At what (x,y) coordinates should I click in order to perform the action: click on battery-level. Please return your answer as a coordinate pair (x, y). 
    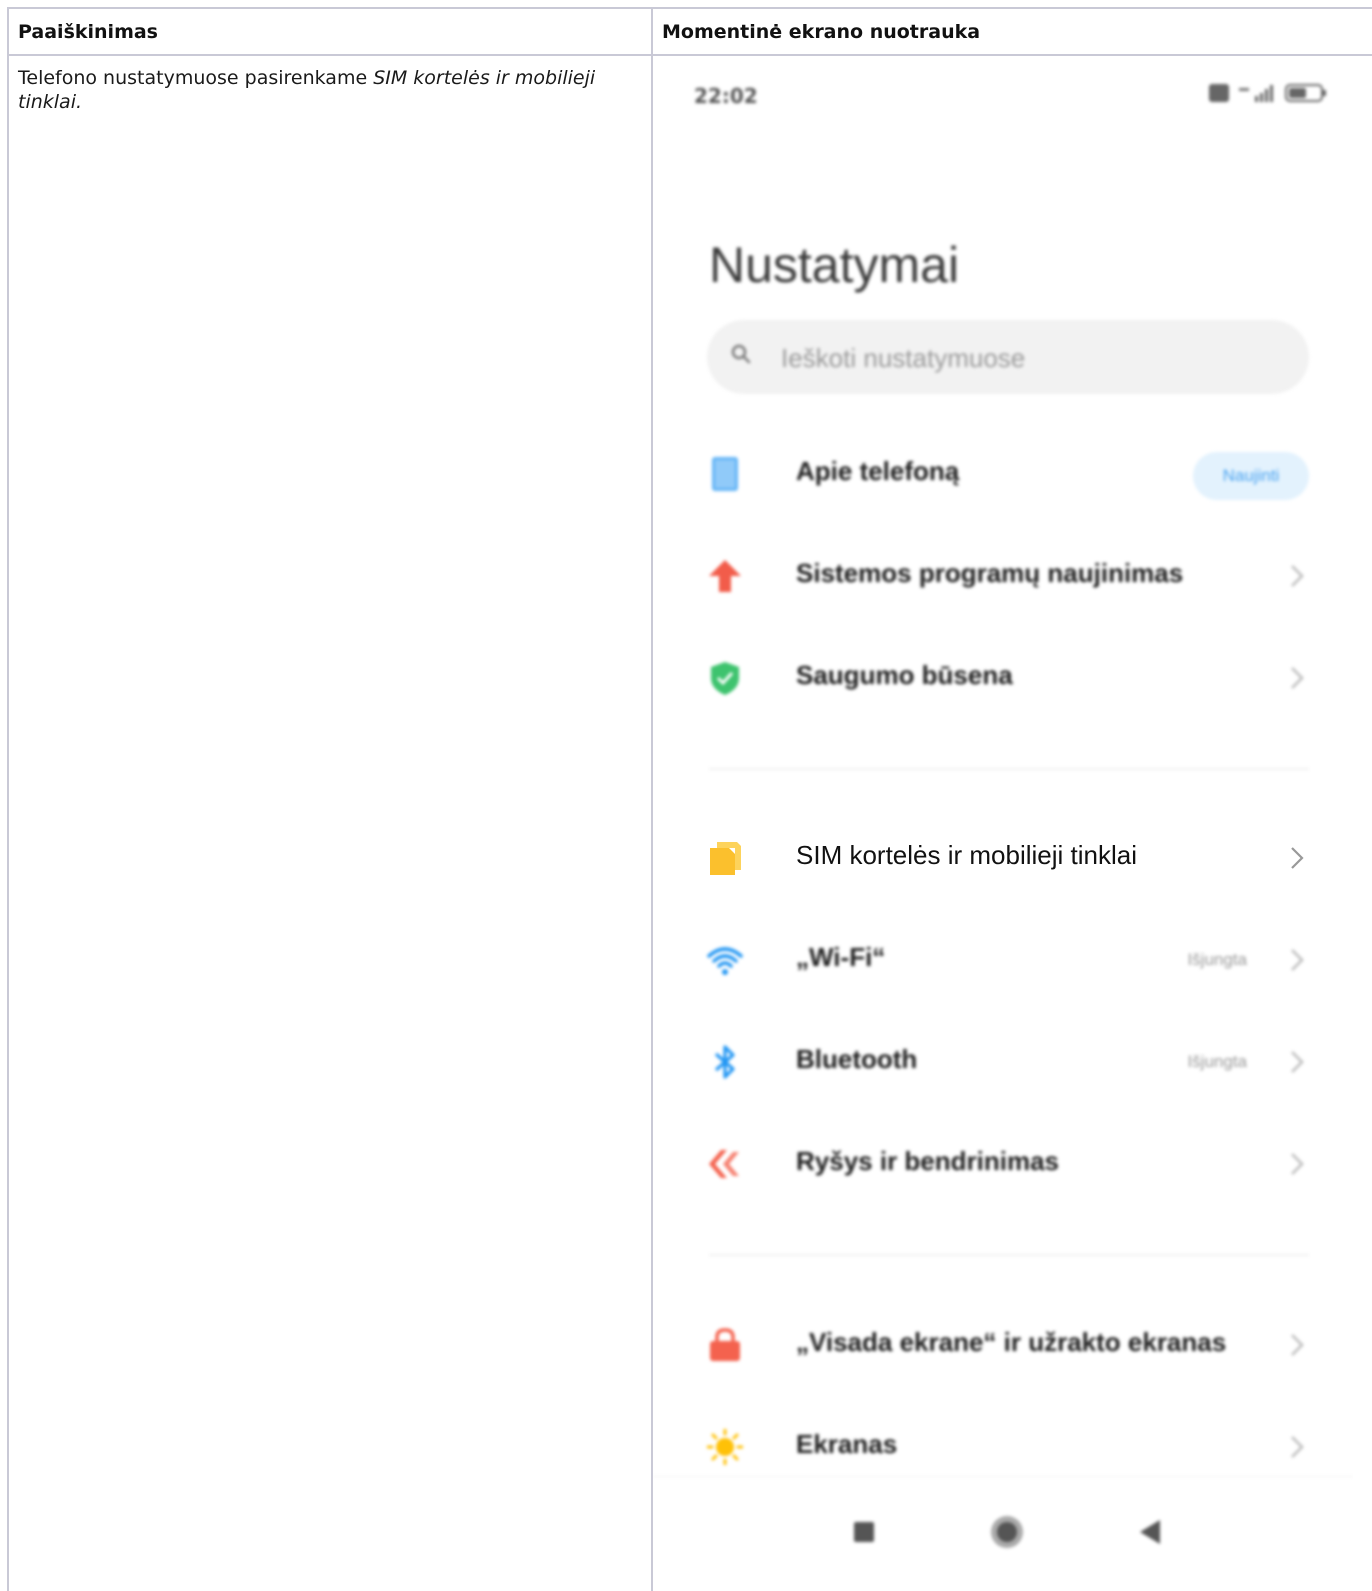
    Looking at the image, I should click on (1297, 93).